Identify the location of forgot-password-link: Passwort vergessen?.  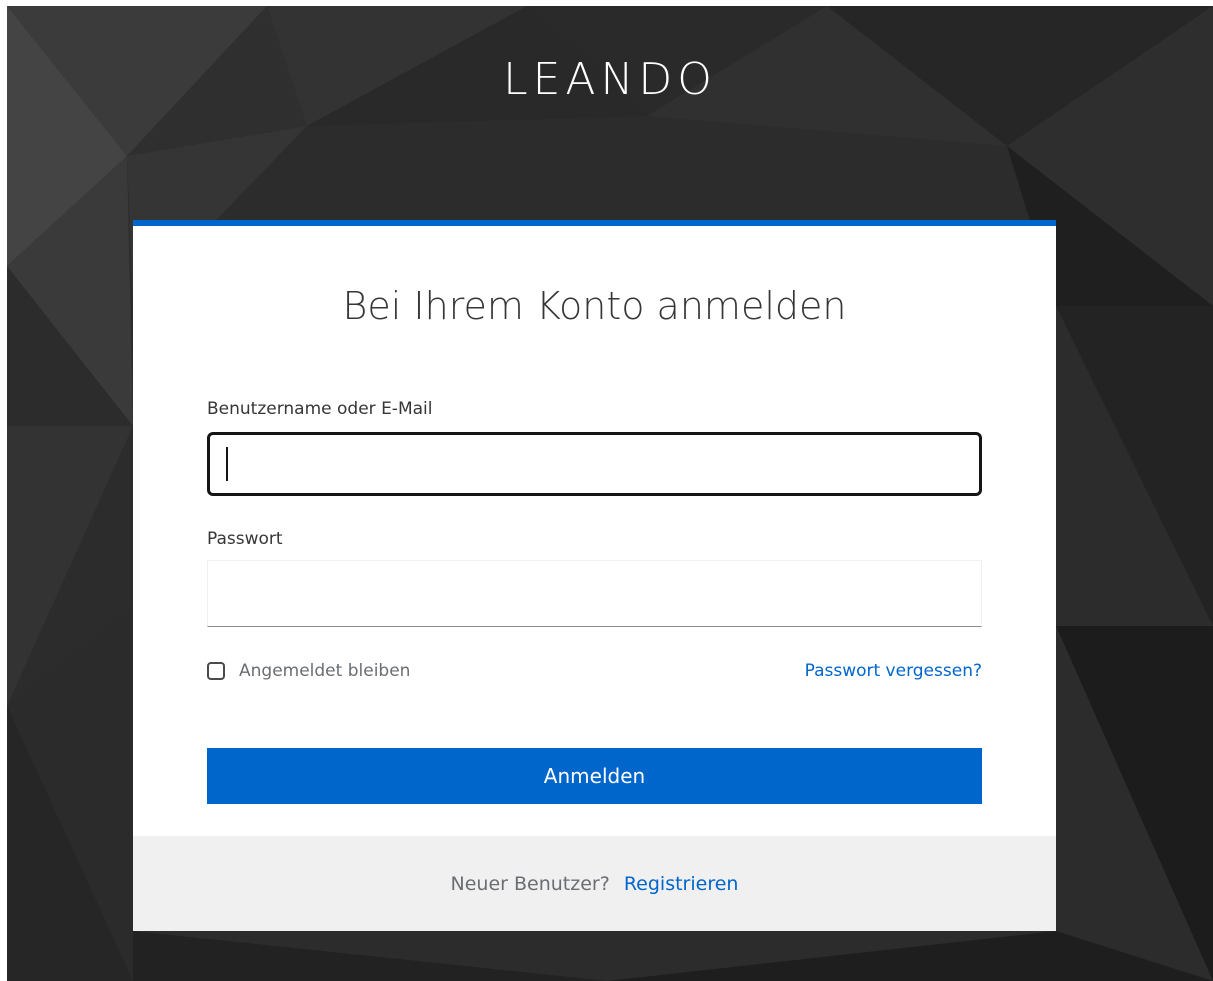
(893, 671).